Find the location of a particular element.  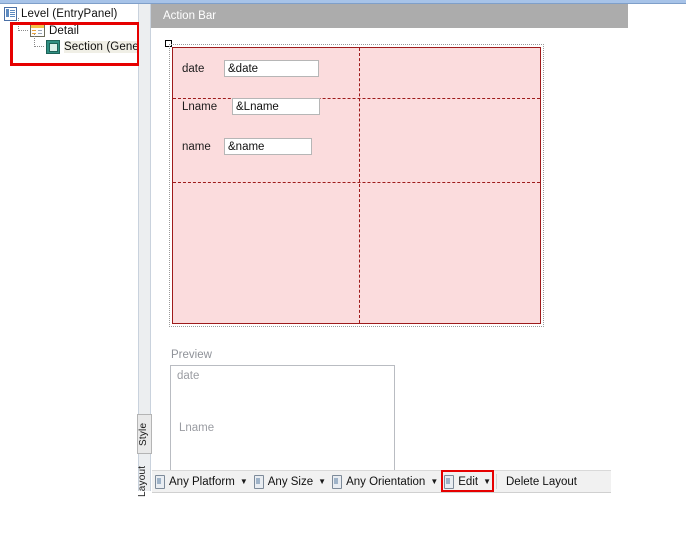

side-tab-strip: Style Layout is located at coordinates (144, 458).